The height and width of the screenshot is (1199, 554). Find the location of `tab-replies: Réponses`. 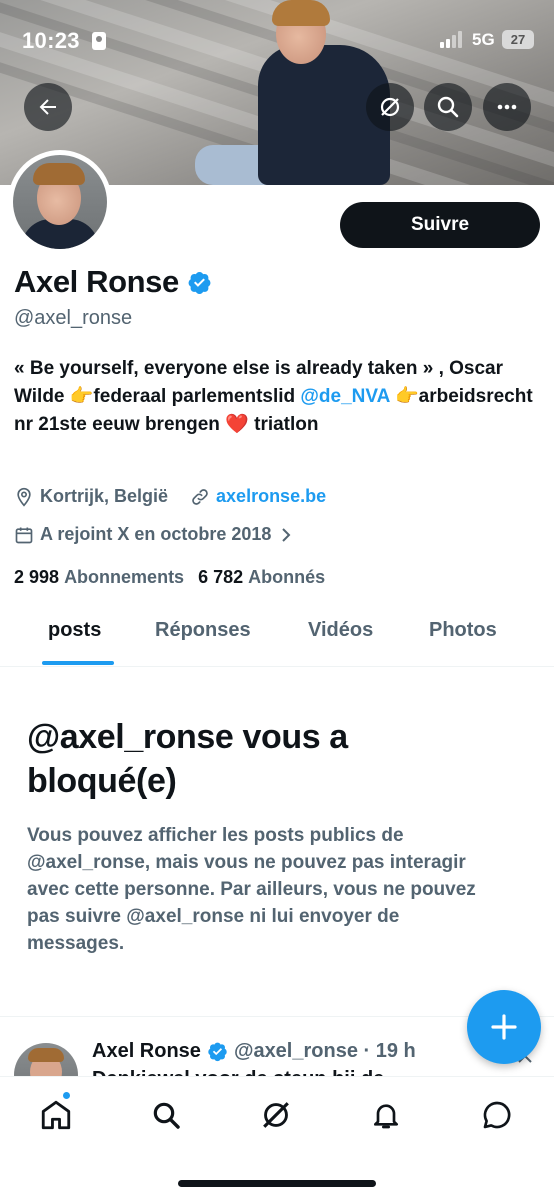

tab-replies: Réponses is located at coordinates (203, 630).